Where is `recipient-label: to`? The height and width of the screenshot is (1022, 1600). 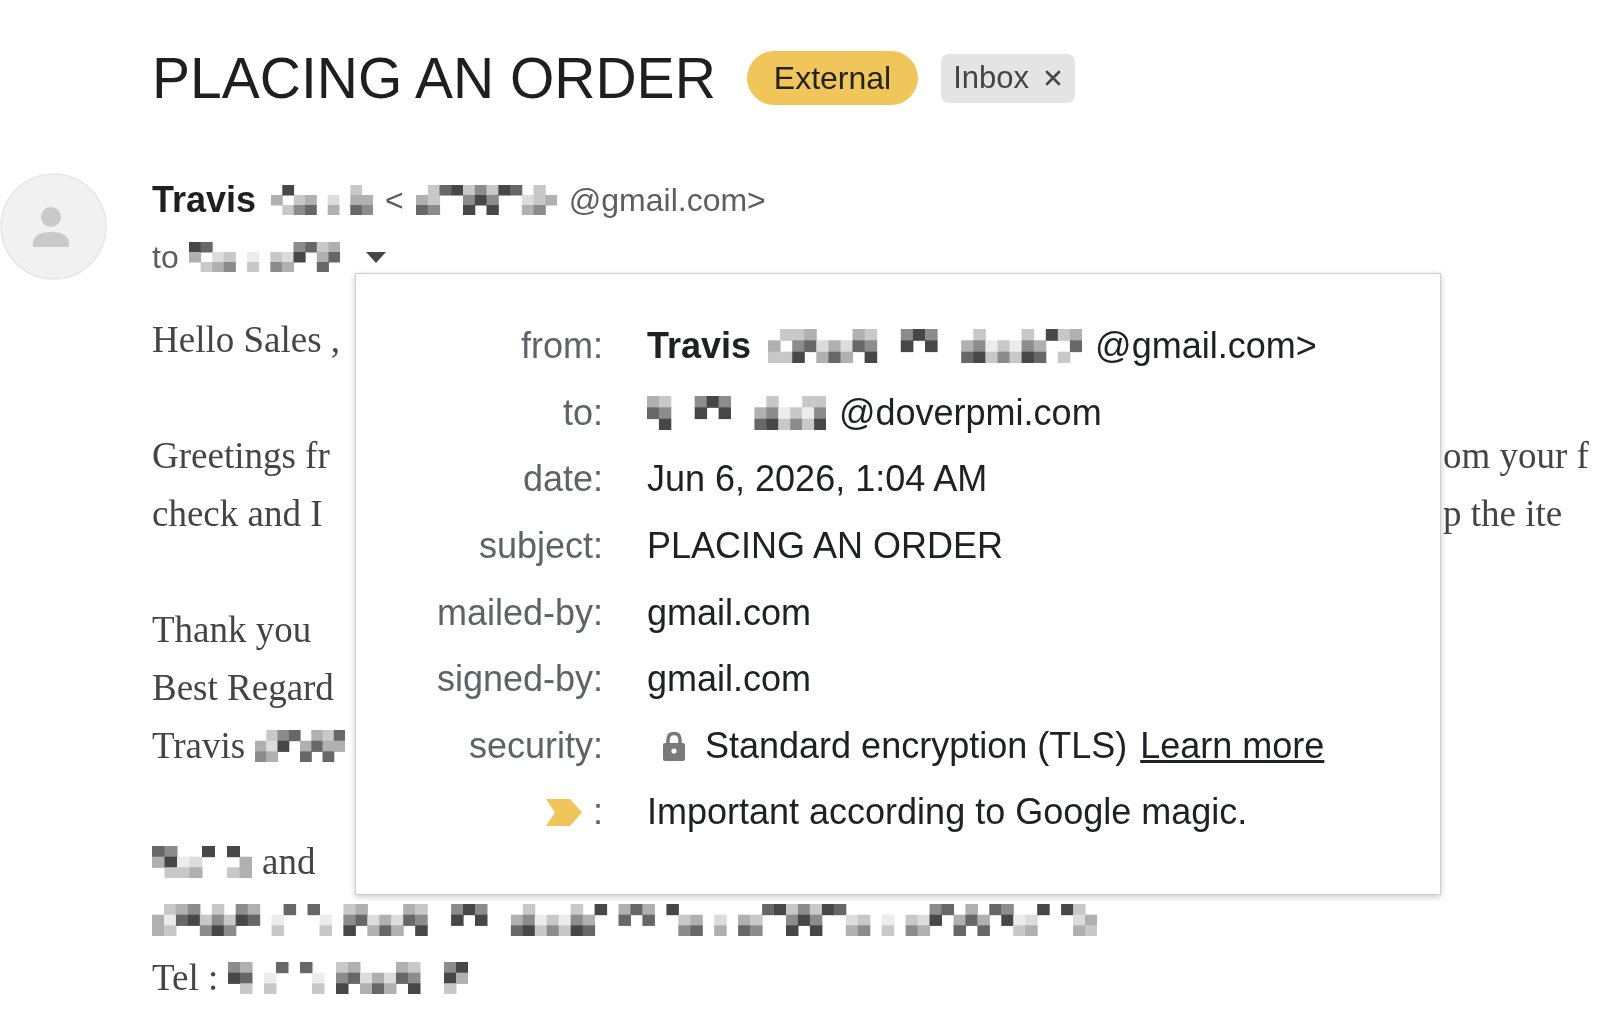
recipient-label: to is located at coordinates (165, 257).